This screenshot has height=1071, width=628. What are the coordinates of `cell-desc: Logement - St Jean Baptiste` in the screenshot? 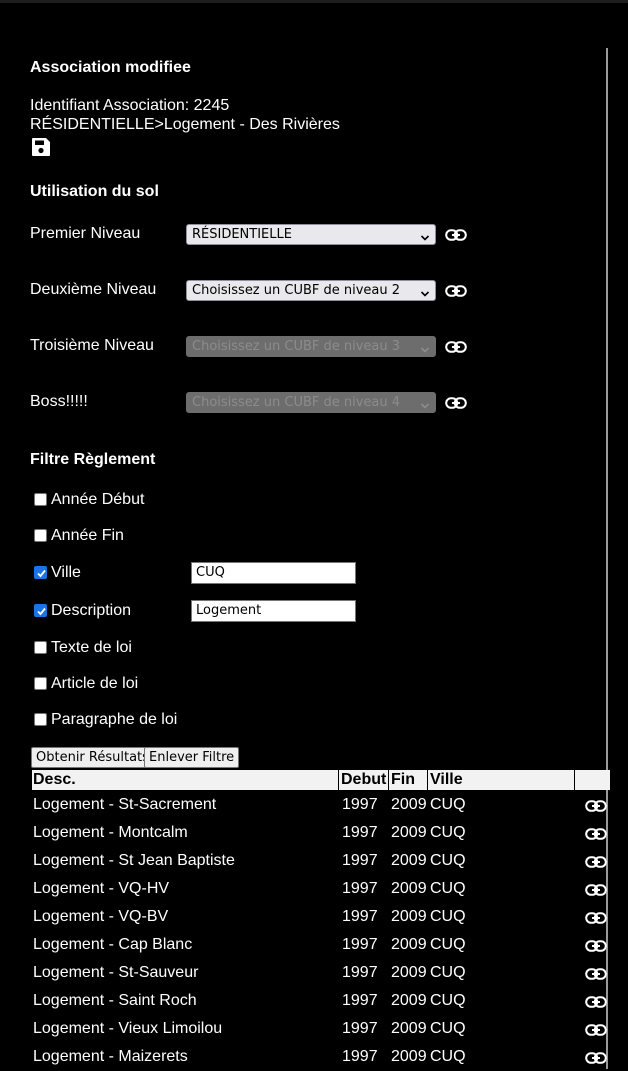 It's located at (134, 860).